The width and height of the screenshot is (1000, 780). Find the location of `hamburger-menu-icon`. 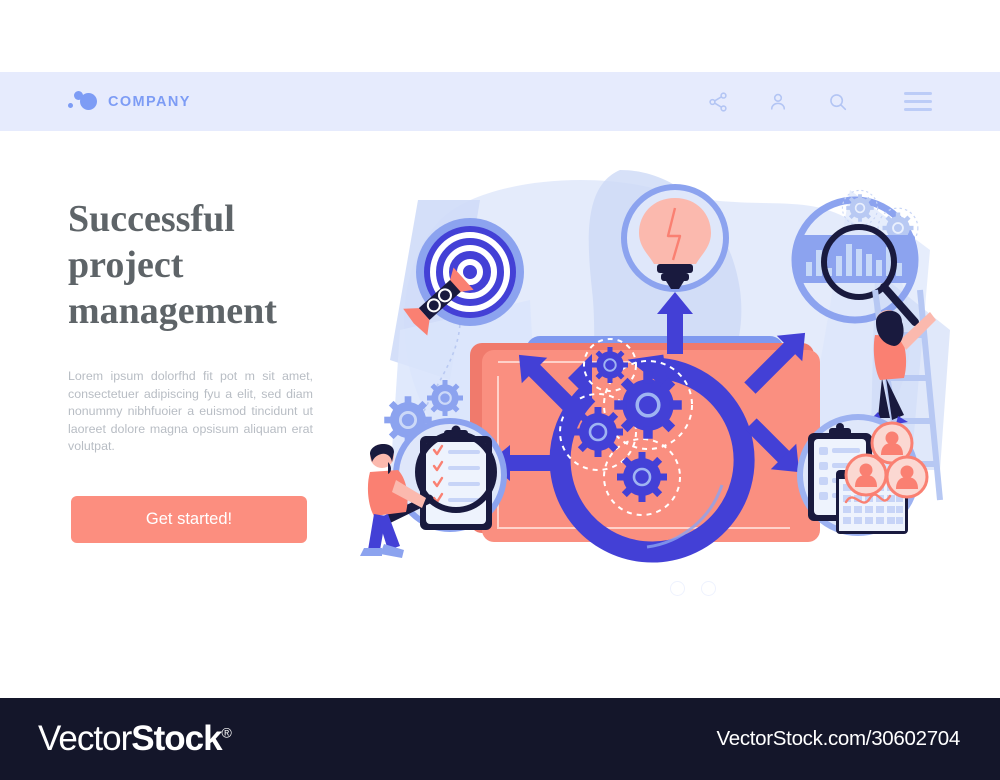

hamburger-menu-icon is located at coordinates (918, 101).